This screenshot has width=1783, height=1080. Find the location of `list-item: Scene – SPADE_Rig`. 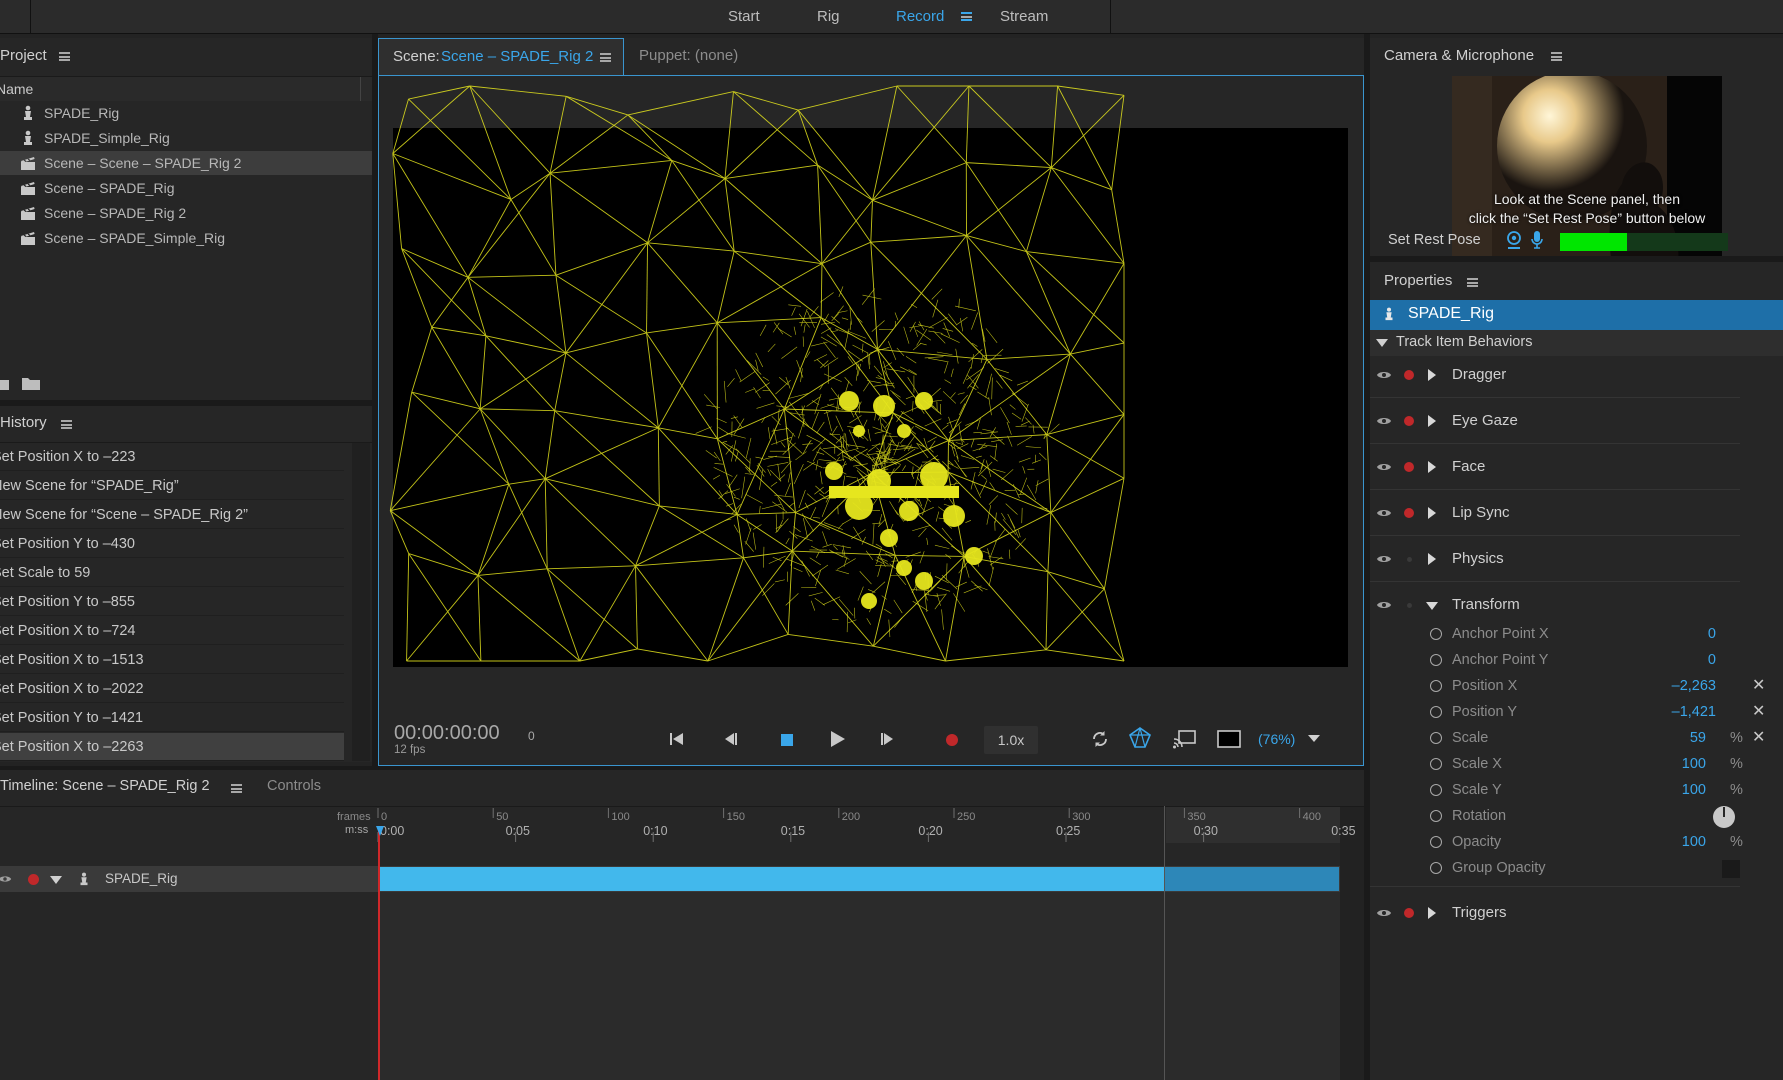

list-item: Scene – SPADE_Rig is located at coordinates (186, 188).